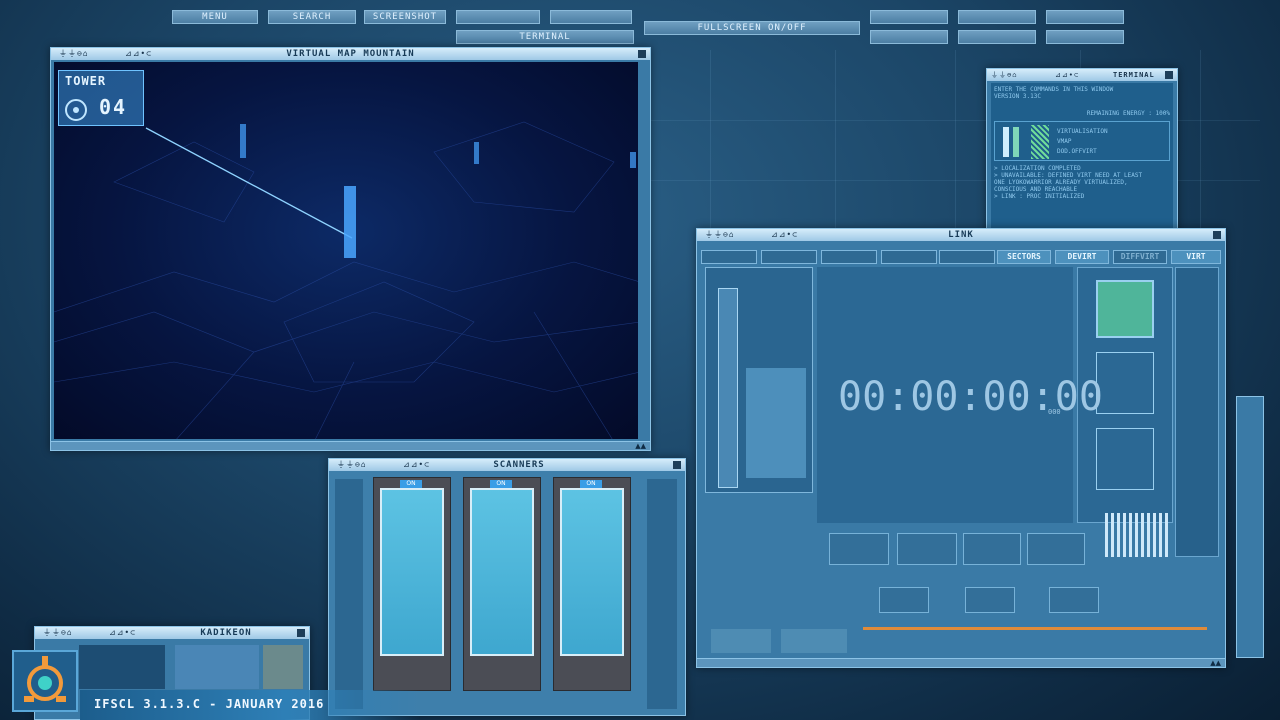 The image size is (1280, 720). Describe the element at coordinates (1125, 383) in the screenshot. I see `figure-preview` at that location.